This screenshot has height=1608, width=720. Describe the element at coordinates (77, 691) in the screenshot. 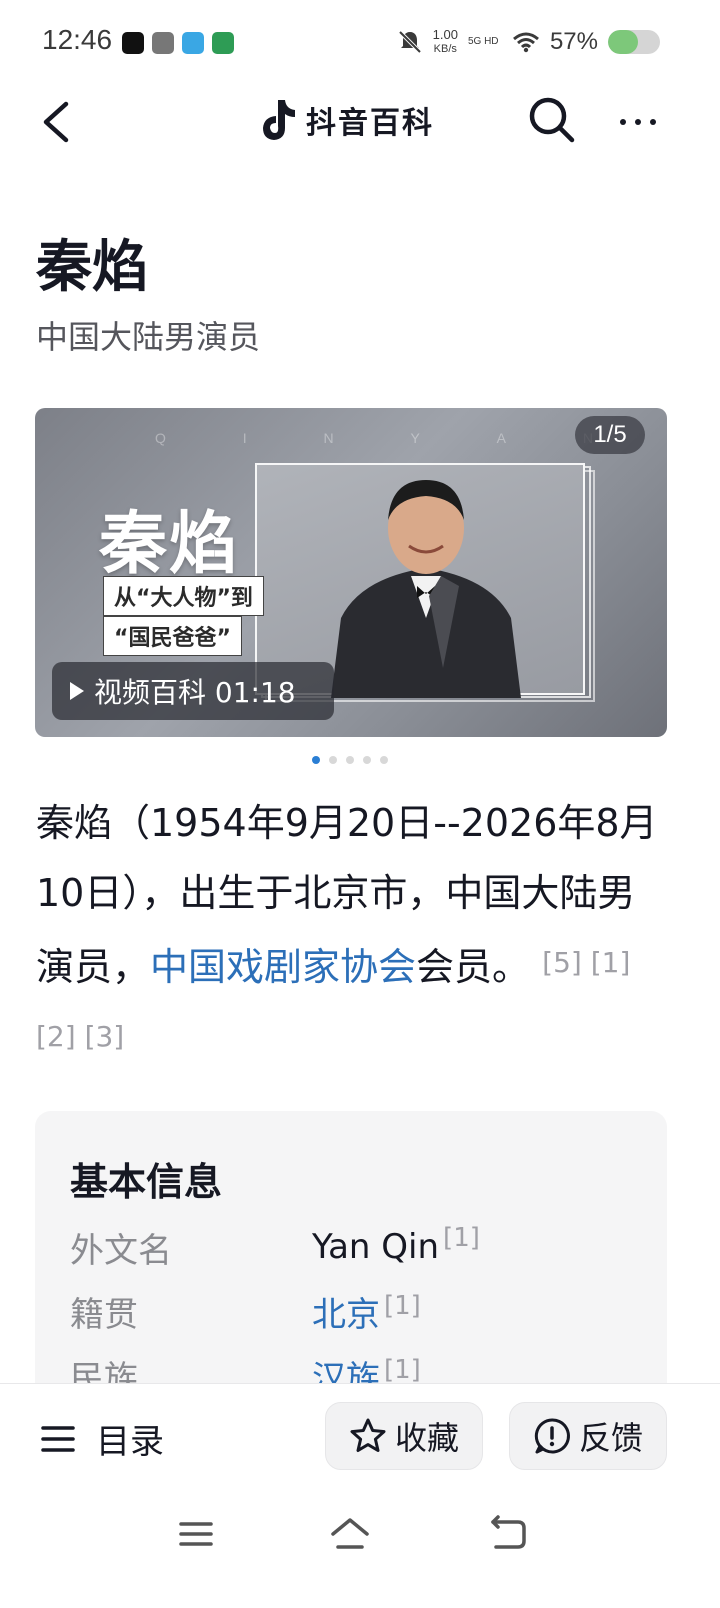

I see `play-icon` at that location.